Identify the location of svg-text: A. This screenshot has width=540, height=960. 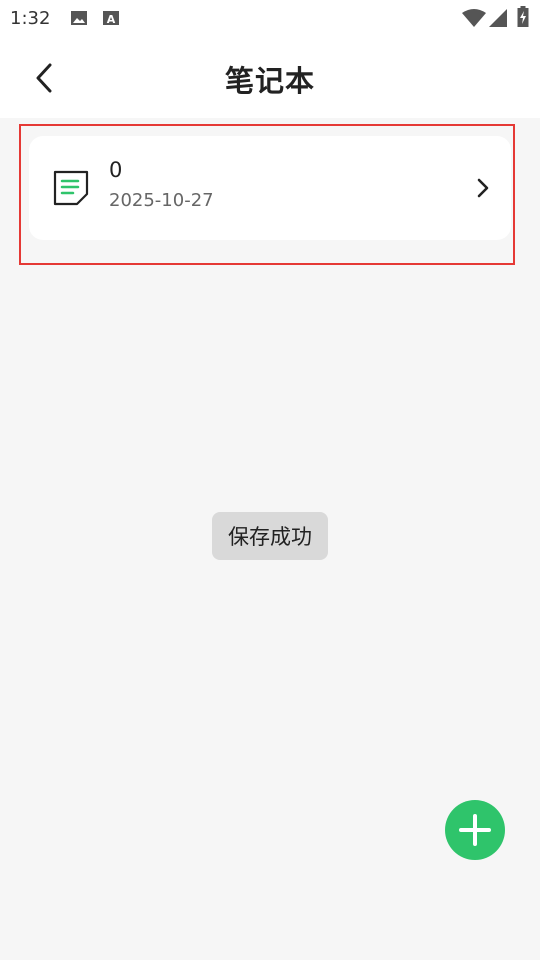
(111, 19).